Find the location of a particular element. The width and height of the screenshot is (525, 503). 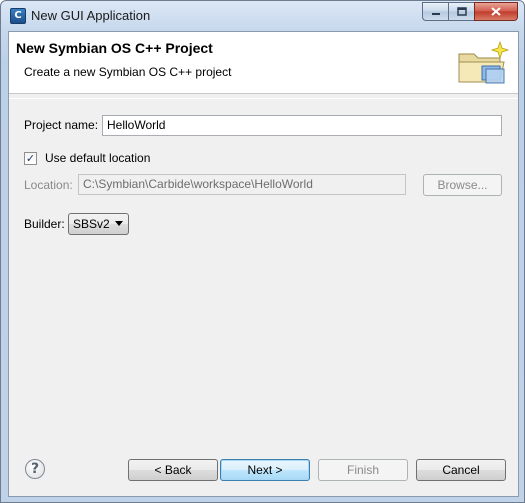

caption-buttons is located at coordinates (470, 11).